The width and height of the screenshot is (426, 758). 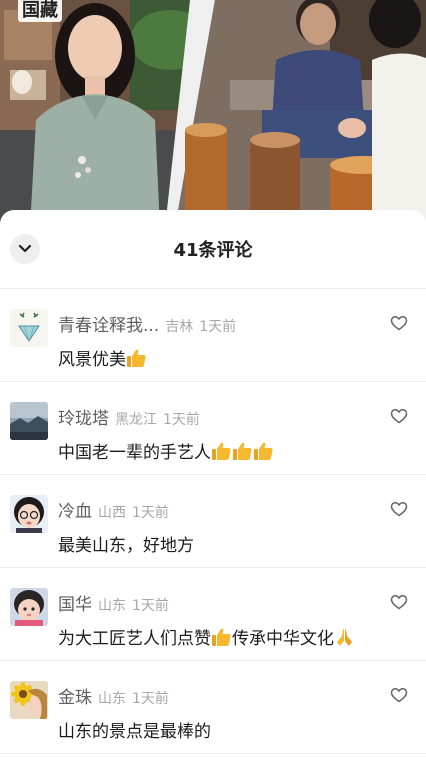 I want to click on comment-item: 金珠 山东 1天前 山东的景点是最棒的, so click(x=213, y=707).